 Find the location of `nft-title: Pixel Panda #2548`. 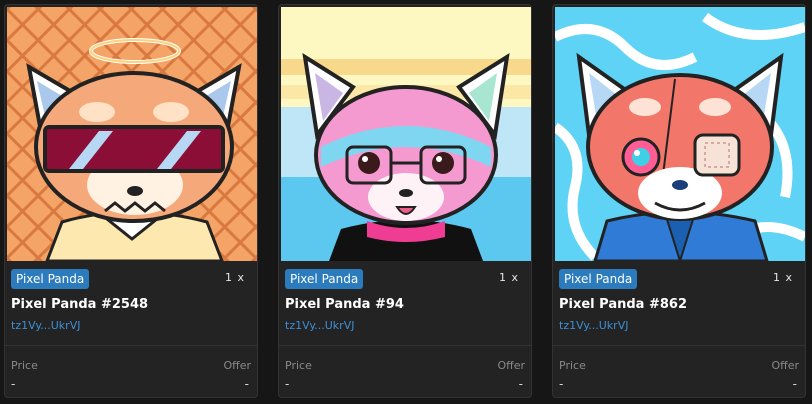

nft-title: Pixel Panda #2548 is located at coordinates (79, 304).